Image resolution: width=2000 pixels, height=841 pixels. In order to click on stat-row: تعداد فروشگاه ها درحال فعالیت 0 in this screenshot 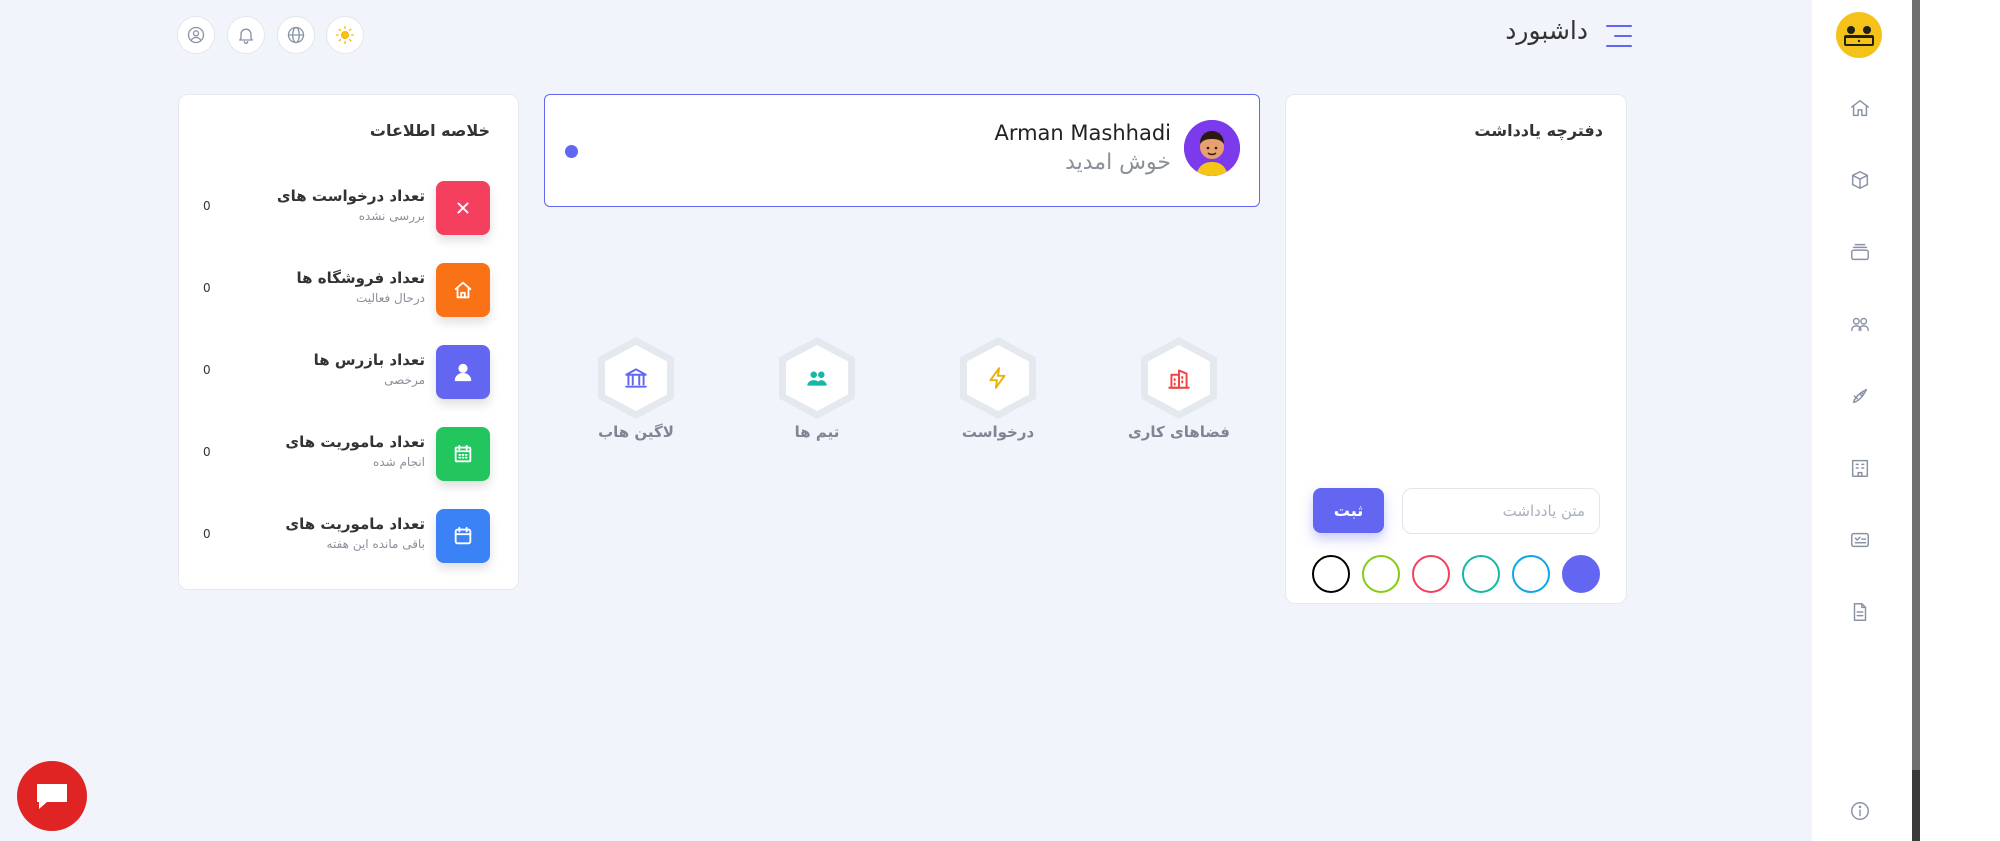, I will do `click(349, 293)`.